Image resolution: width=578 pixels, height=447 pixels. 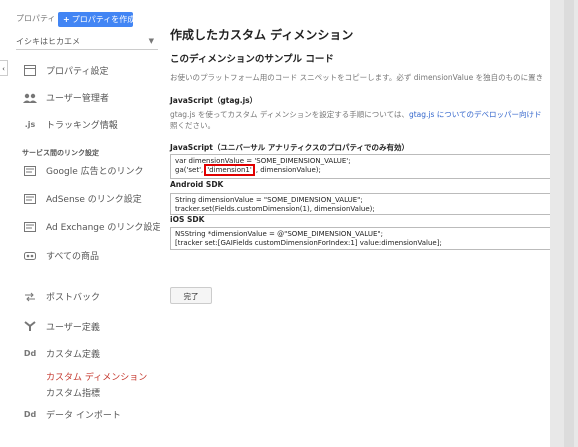 I want to click on create-property-button: + プロパティを作成, so click(x=97, y=19).